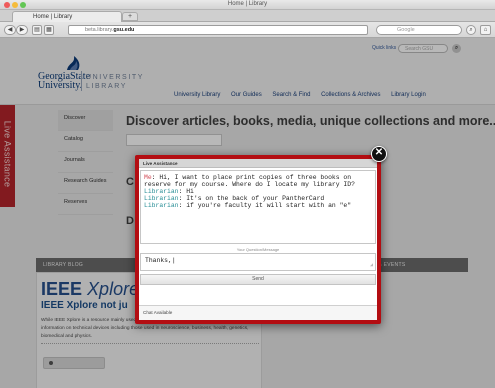  Describe the element at coordinates (49, 30) in the screenshot. I see `sidebar-icon: ▦` at that location.